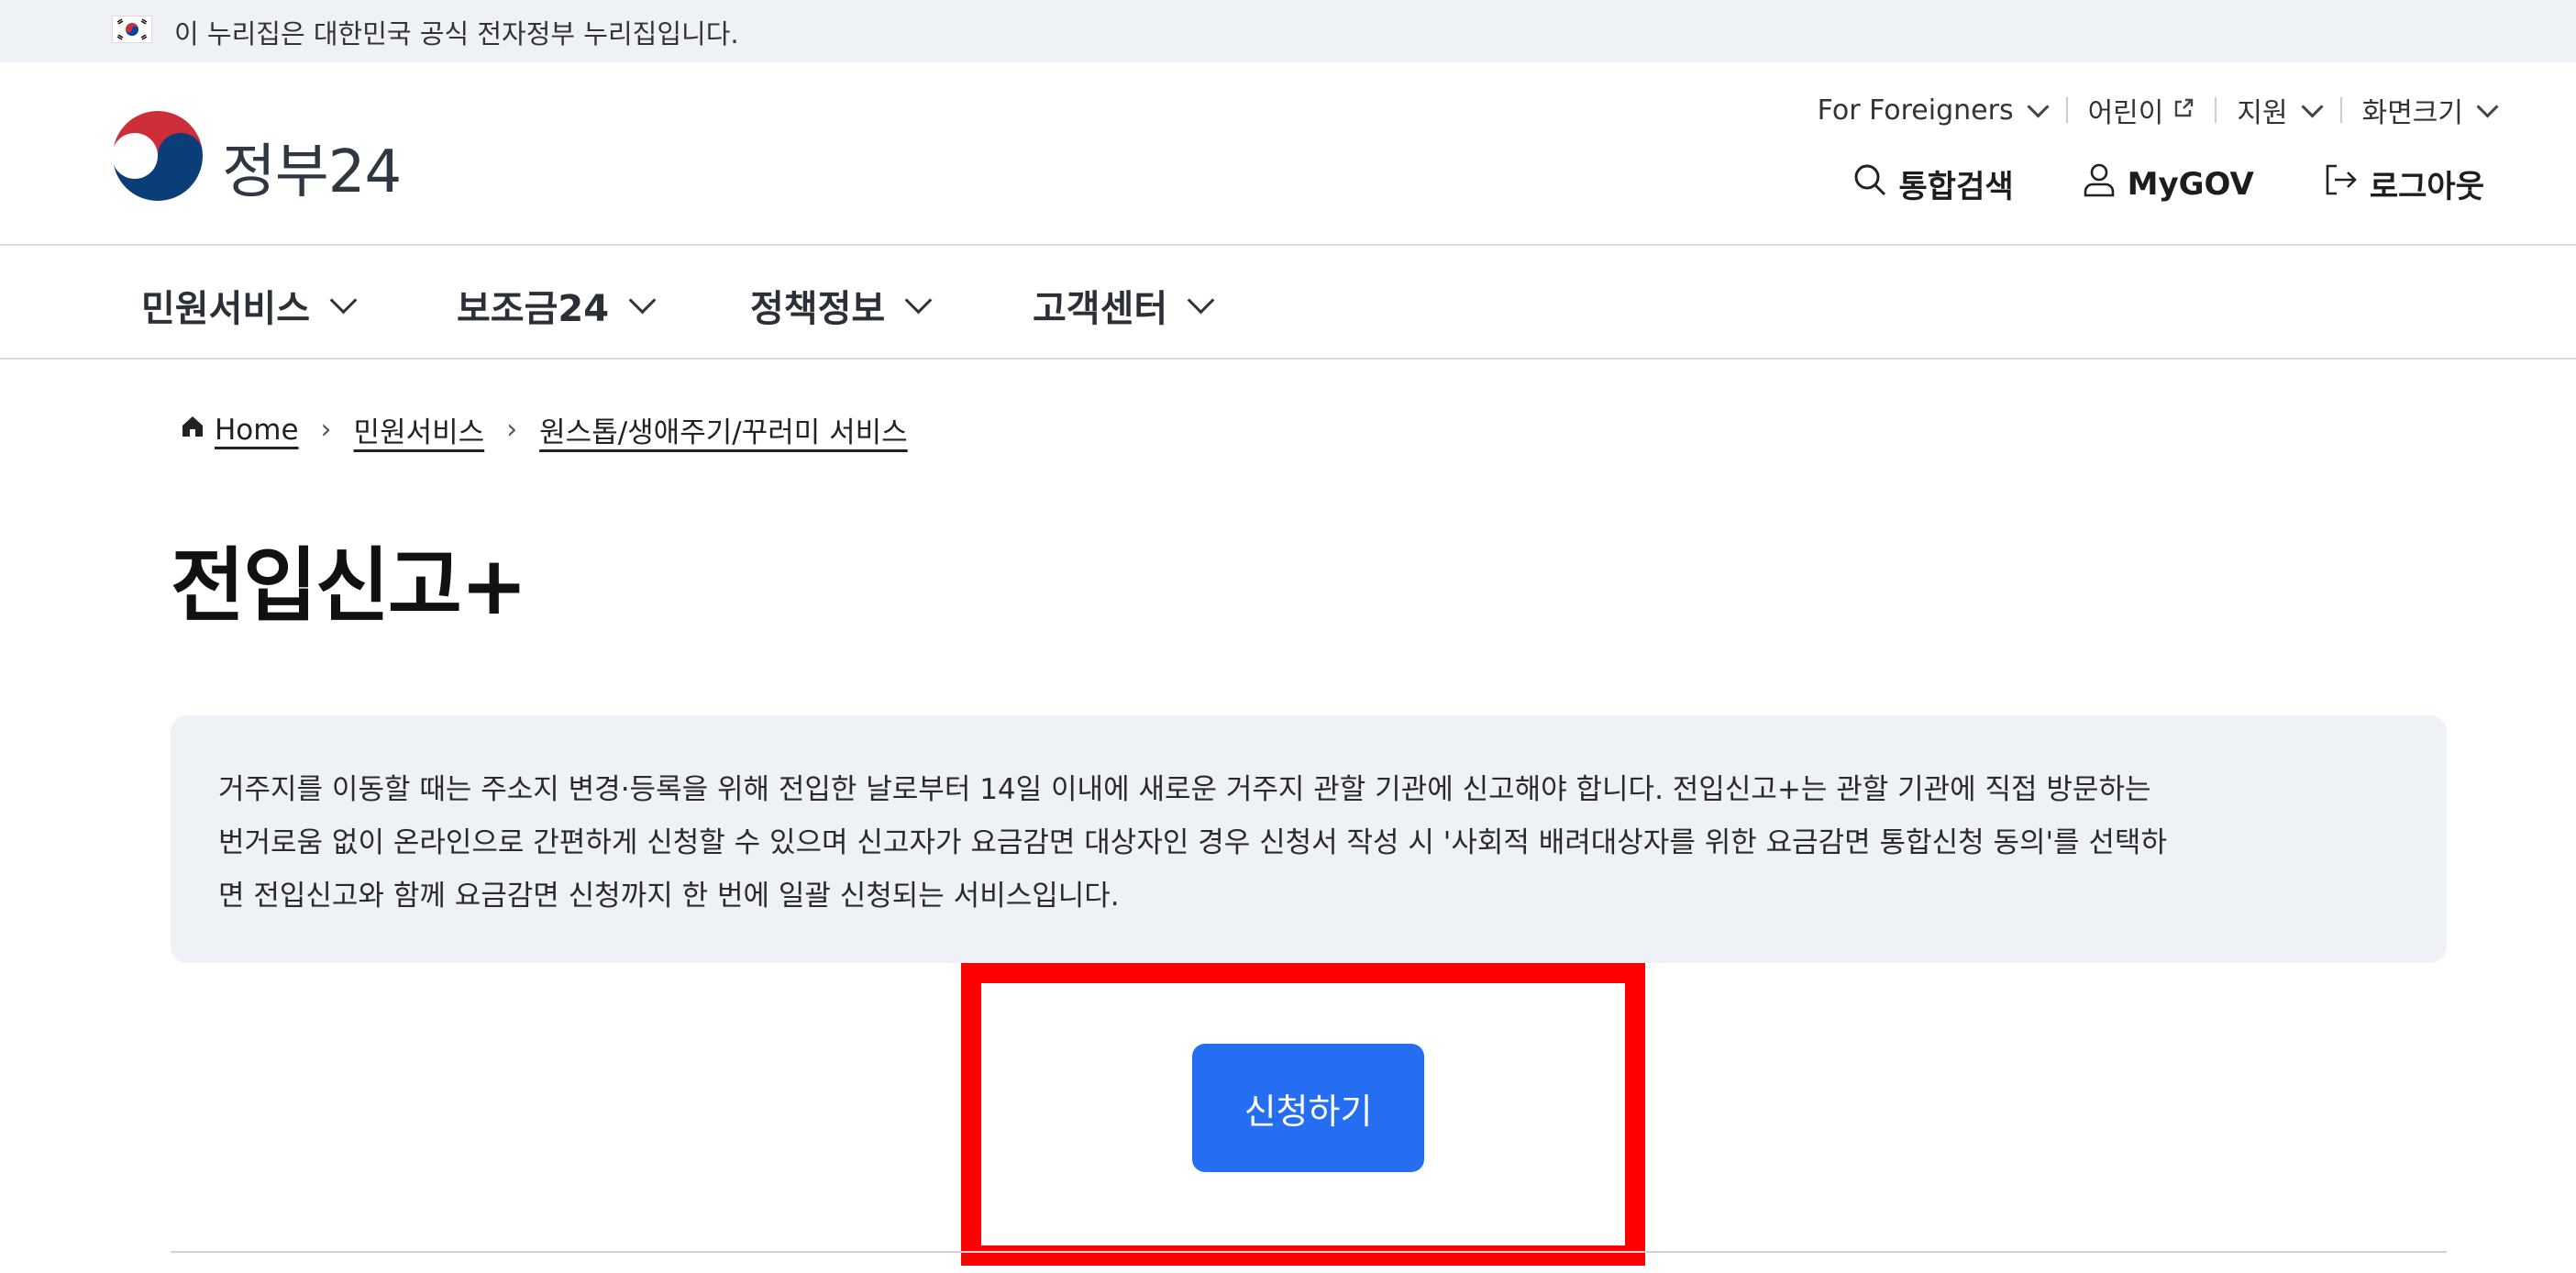  I want to click on utility-menu: For Foreigners 어린이 지원 화면크기, so click(2158, 110).